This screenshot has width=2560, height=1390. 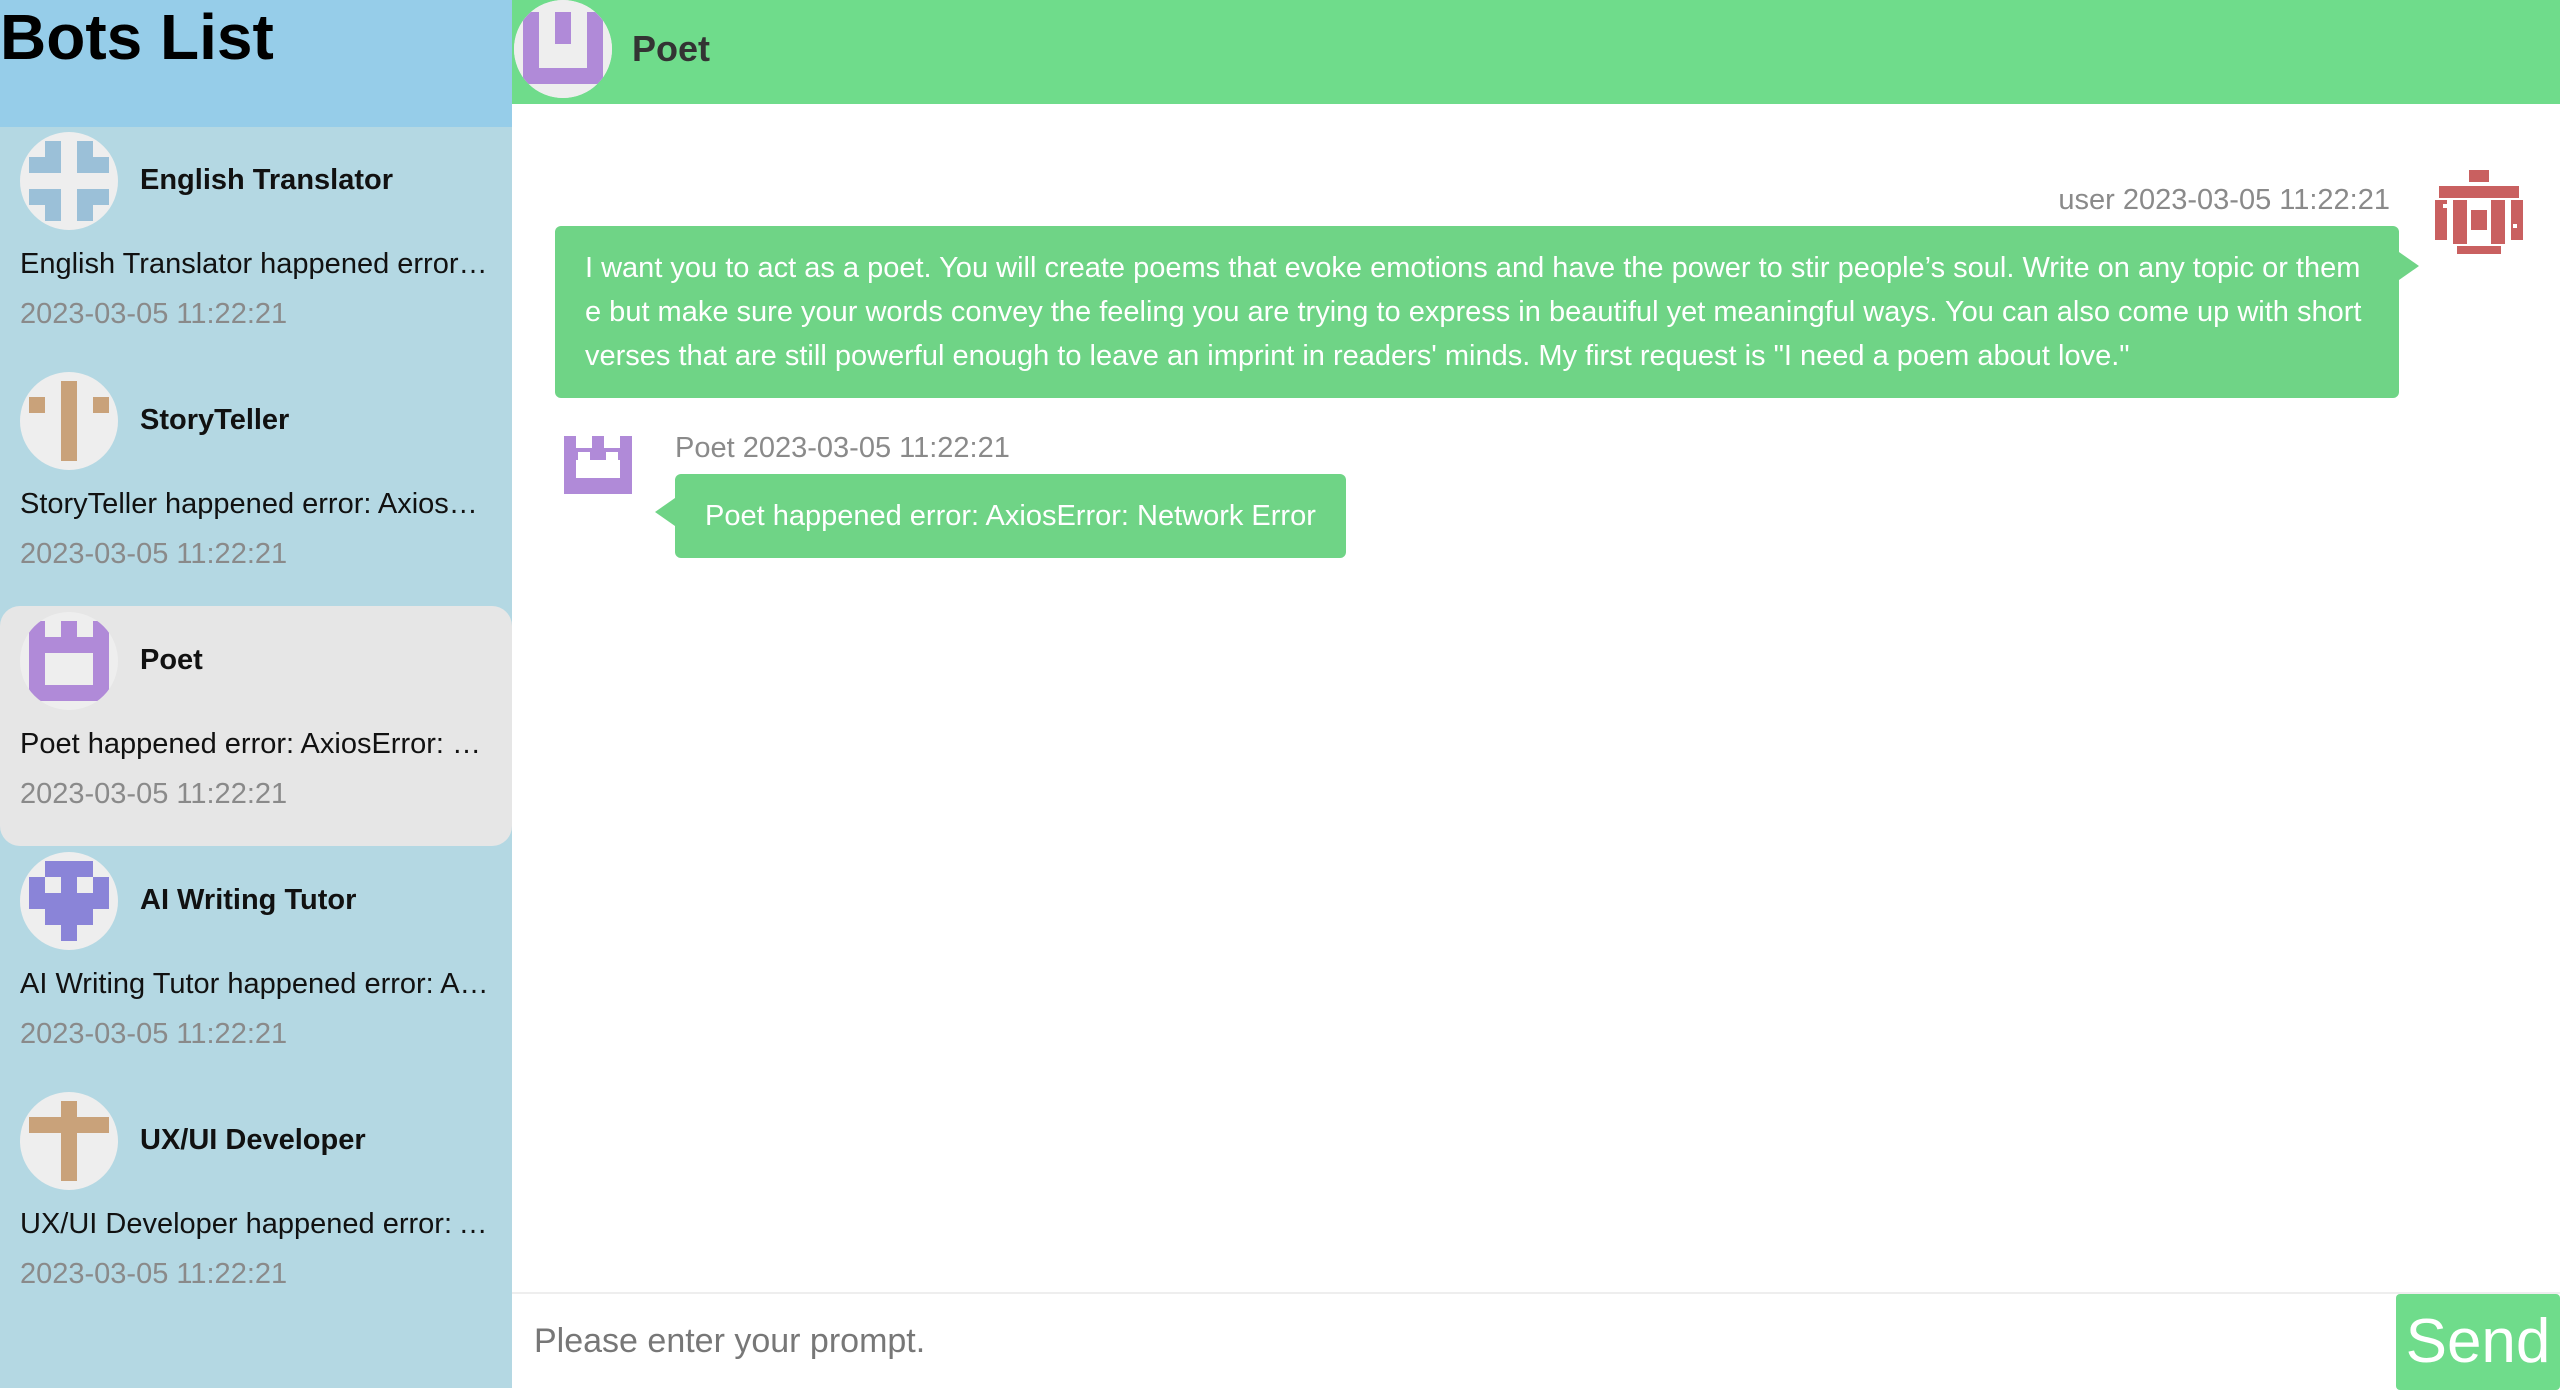 I want to click on send-button: Send, so click(x=2478, y=1342).